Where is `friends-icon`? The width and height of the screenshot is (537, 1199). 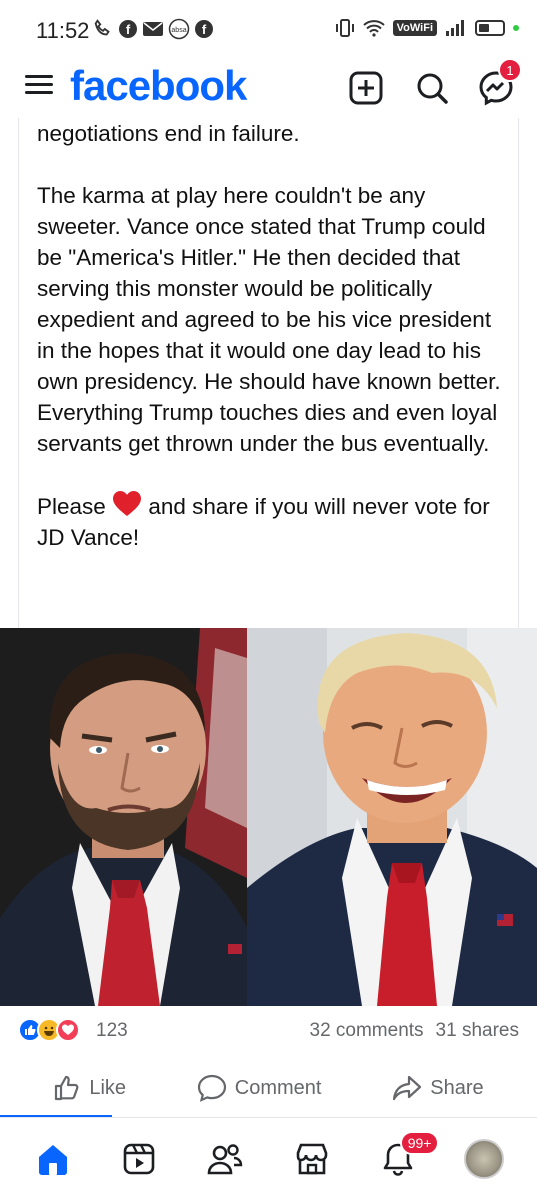 friends-icon is located at coordinates (225, 1158).